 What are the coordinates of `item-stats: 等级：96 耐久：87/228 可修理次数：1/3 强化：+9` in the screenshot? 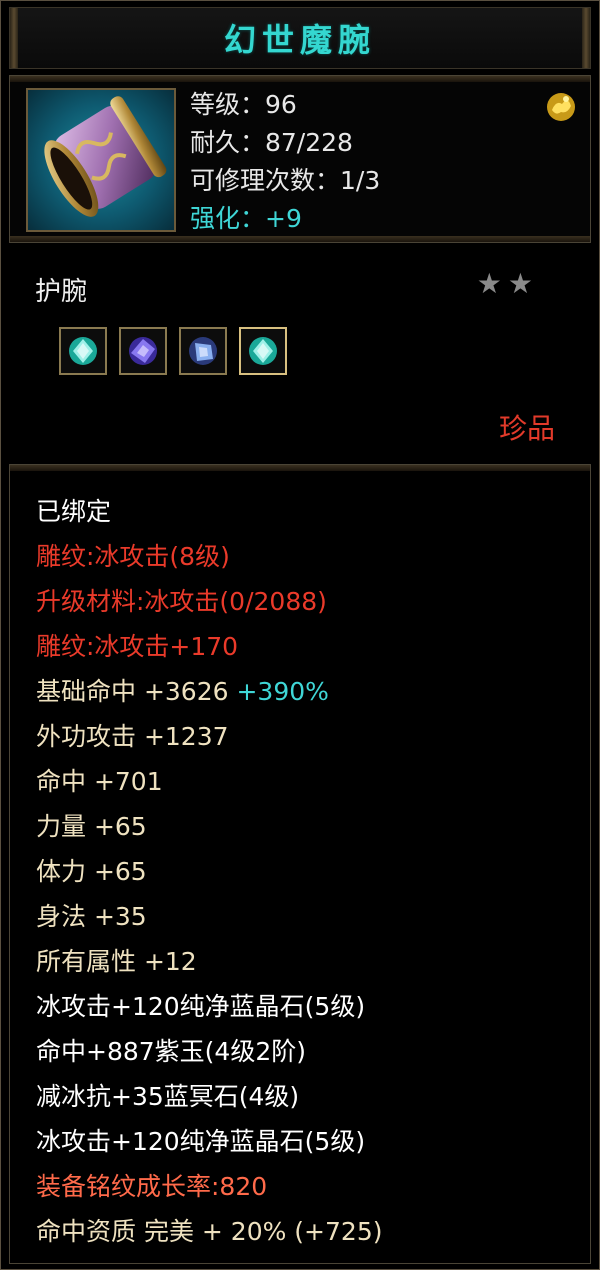 It's located at (285, 162).